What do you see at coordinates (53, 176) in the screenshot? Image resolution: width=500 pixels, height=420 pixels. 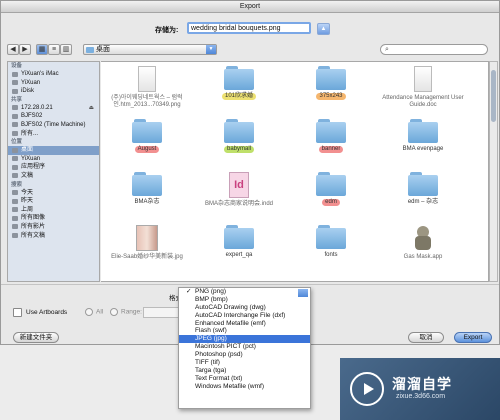 I see `sidebar-item: 文稿` at bounding box center [53, 176].